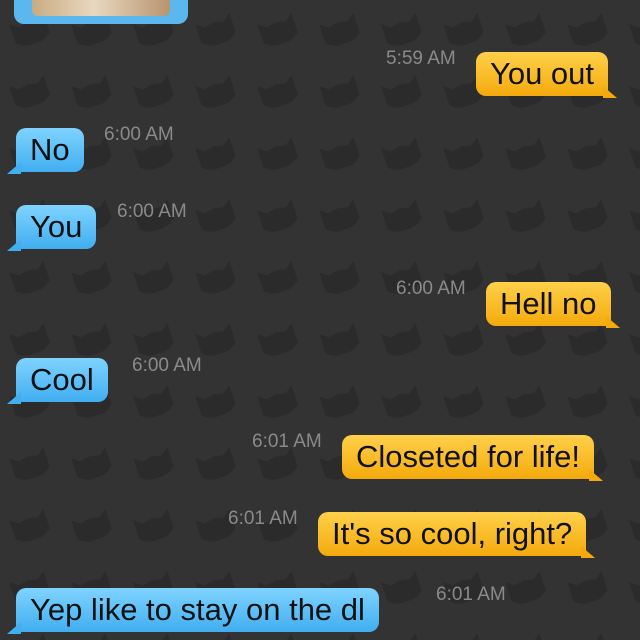  I want to click on message-bubble-incoming: Cool, so click(57, 381).